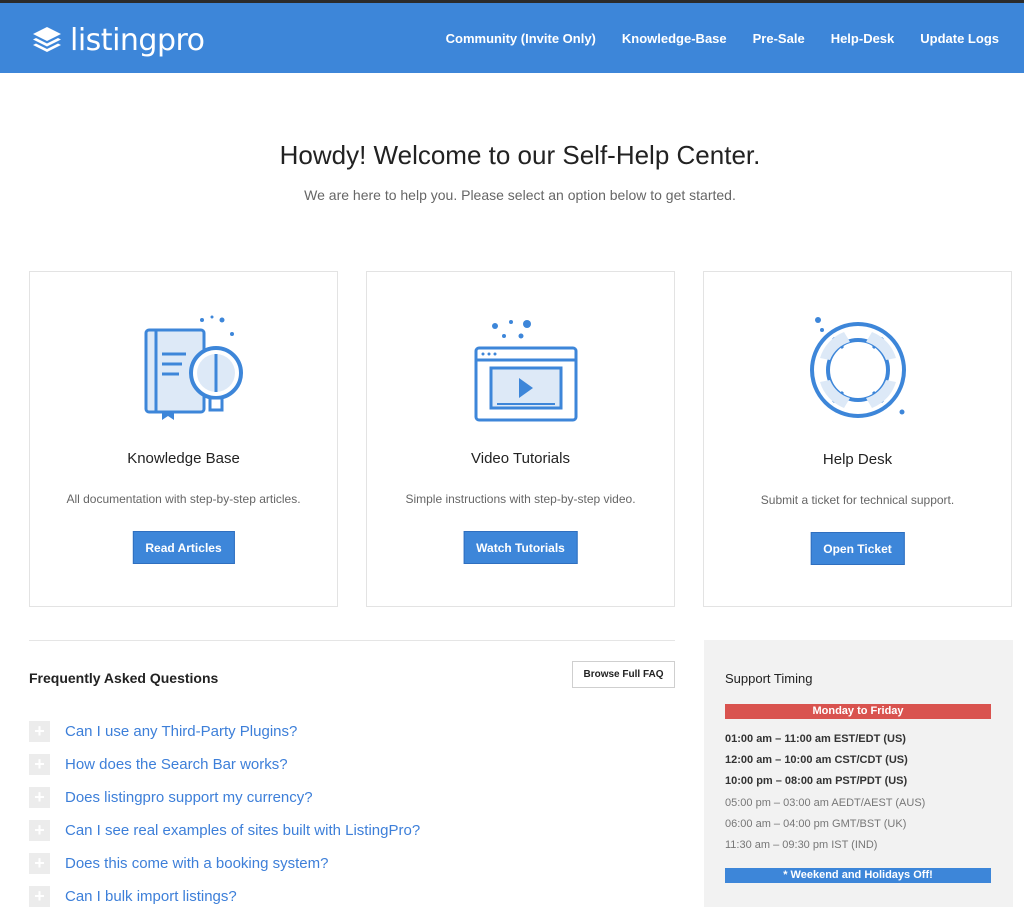  I want to click on section-divider, so click(352, 640).